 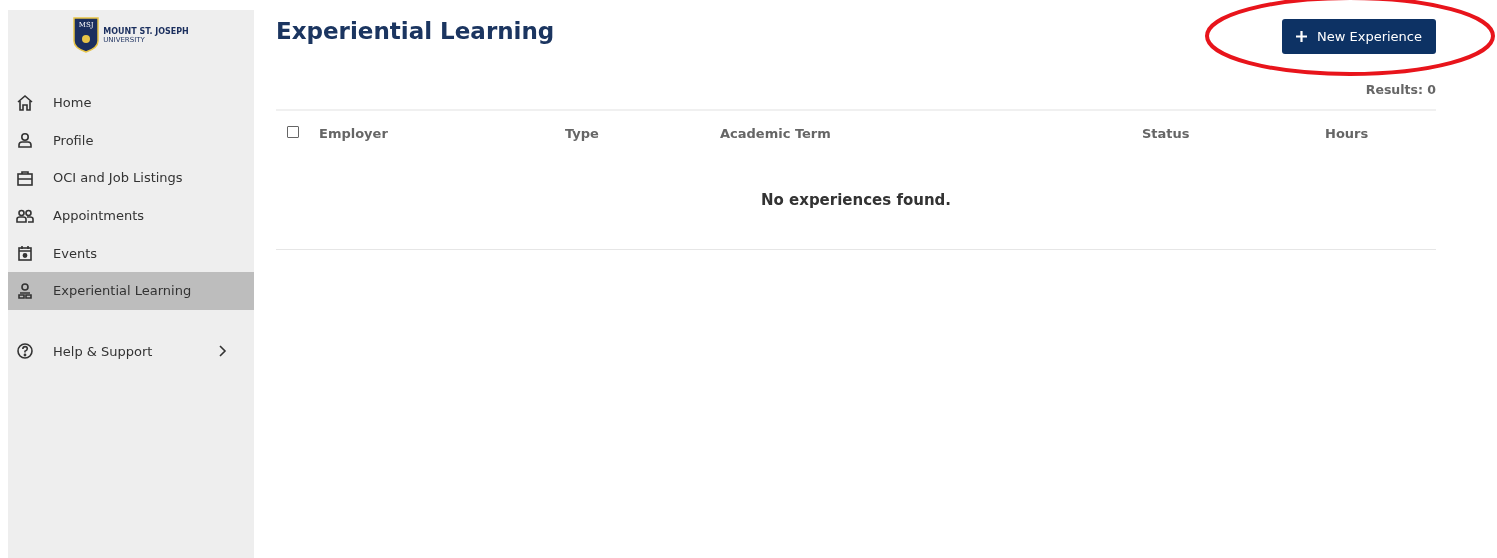 I want to click on column-header: Academic Term, so click(x=931, y=133).